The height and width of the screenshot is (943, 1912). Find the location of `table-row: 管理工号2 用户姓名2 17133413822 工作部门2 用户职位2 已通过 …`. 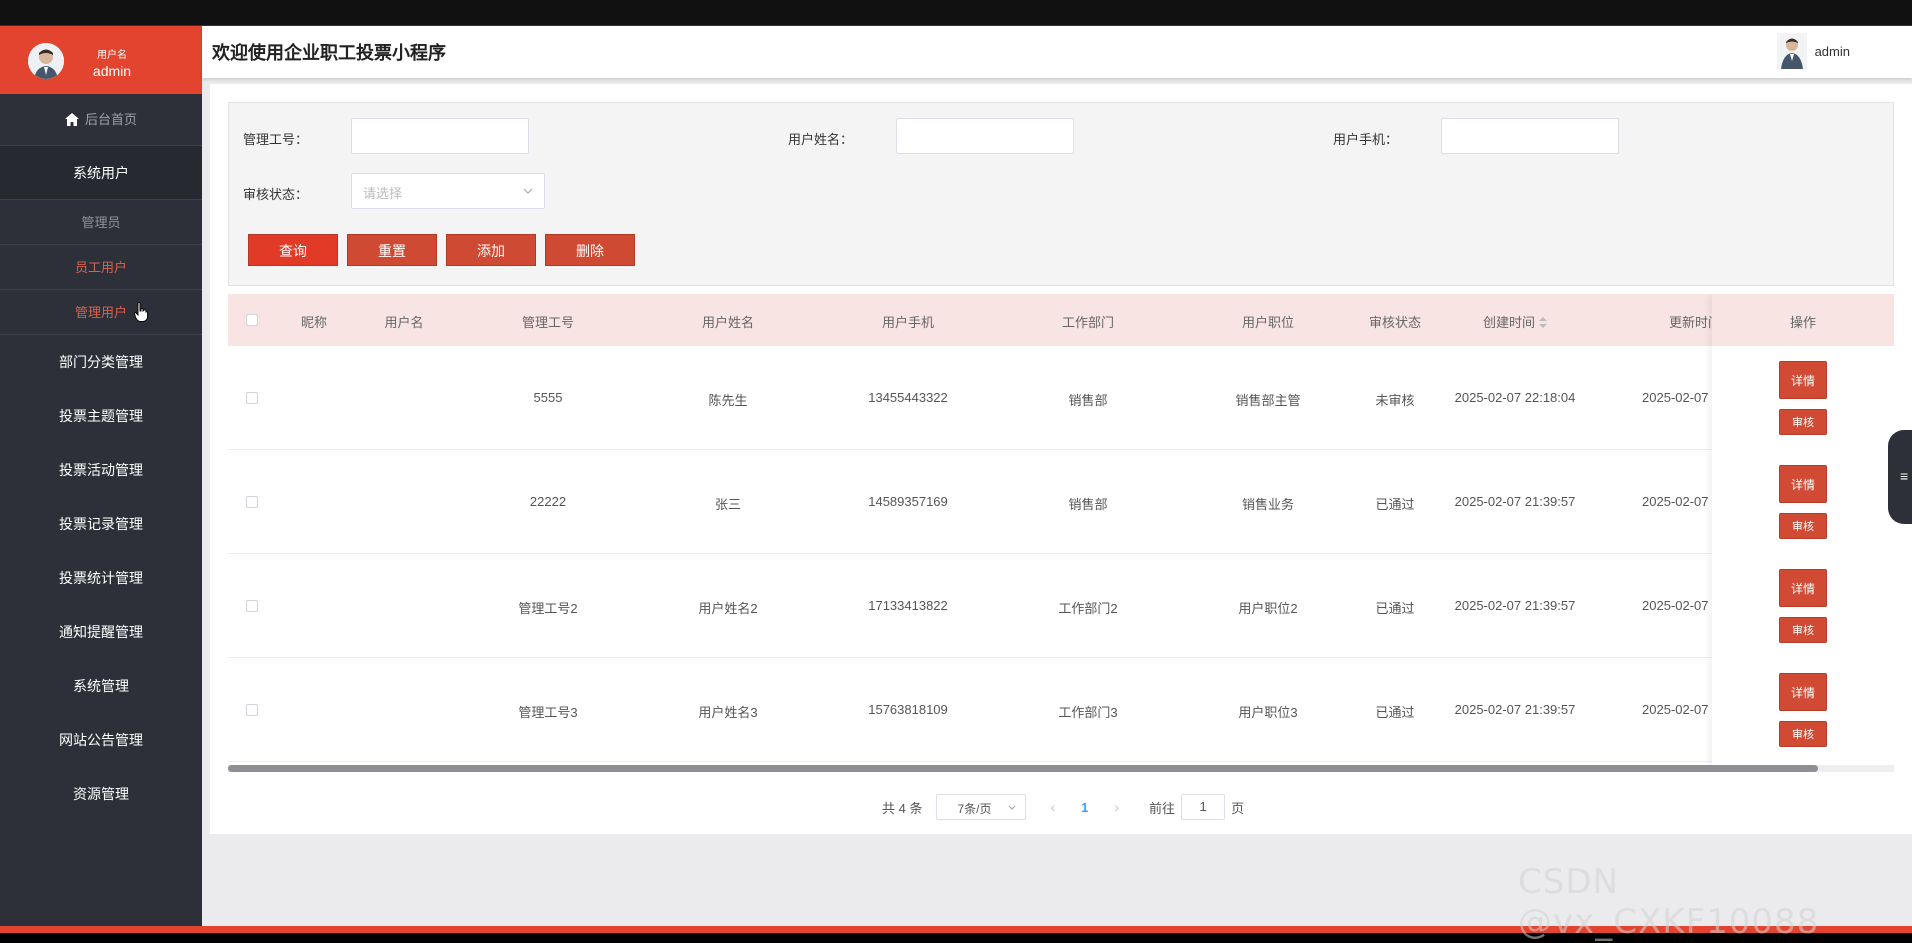

table-row: 管理工号2 用户姓名2 17133413822 工作部门2 用户职位2 已通过 … is located at coordinates (1061, 606).